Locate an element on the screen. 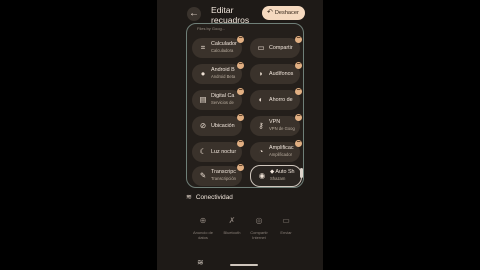  night-light-icon: ☾ is located at coordinates (203, 151).